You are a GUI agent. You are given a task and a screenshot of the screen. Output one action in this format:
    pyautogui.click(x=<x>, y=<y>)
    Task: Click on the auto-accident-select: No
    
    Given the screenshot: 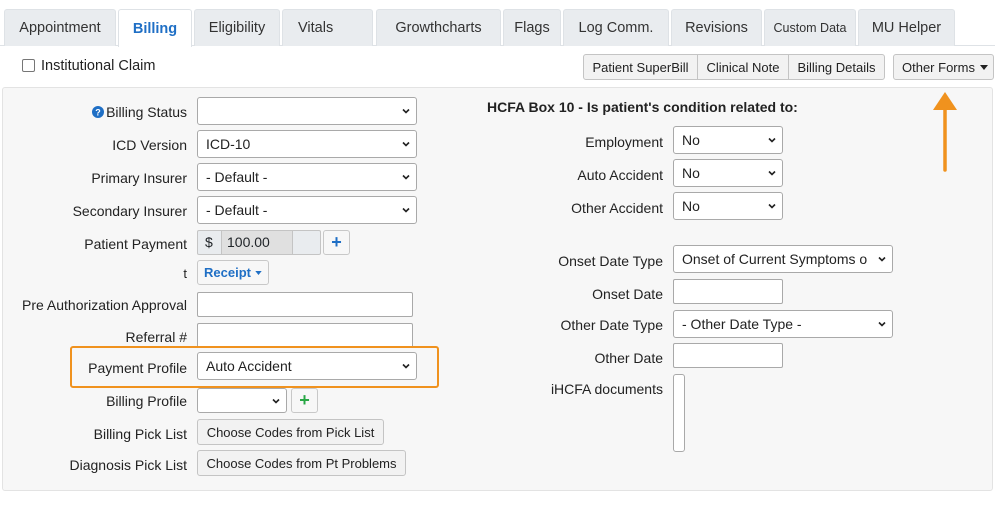 What is the action you would take?
    pyautogui.click(x=728, y=173)
    